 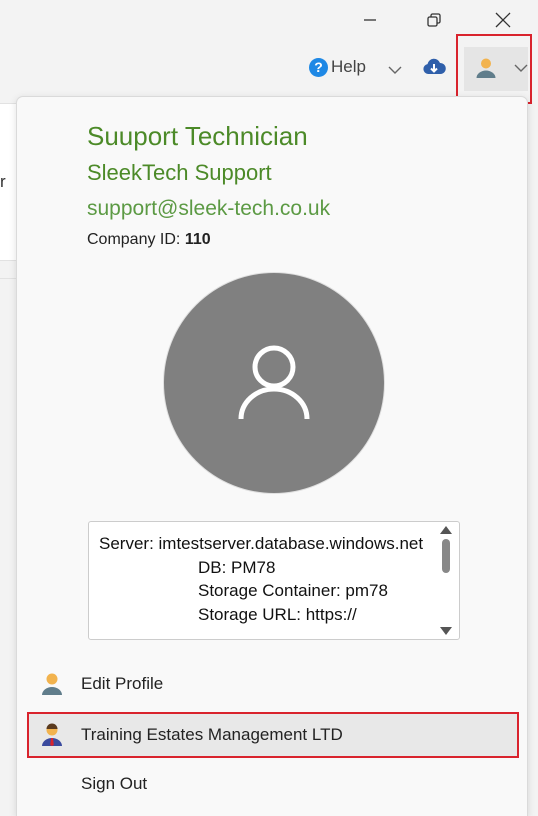 I want to click on avatar, so click(x=274, y=383).